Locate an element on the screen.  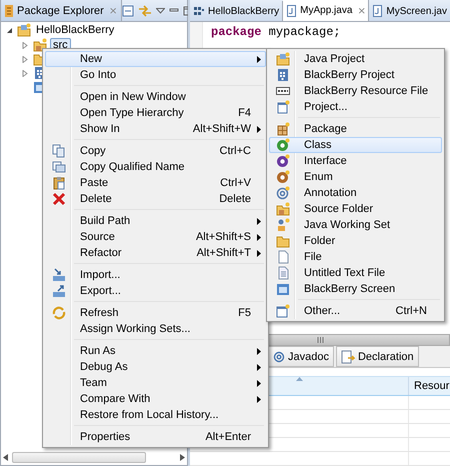
menu-item: Go Into is located at coordinates (155, 75).